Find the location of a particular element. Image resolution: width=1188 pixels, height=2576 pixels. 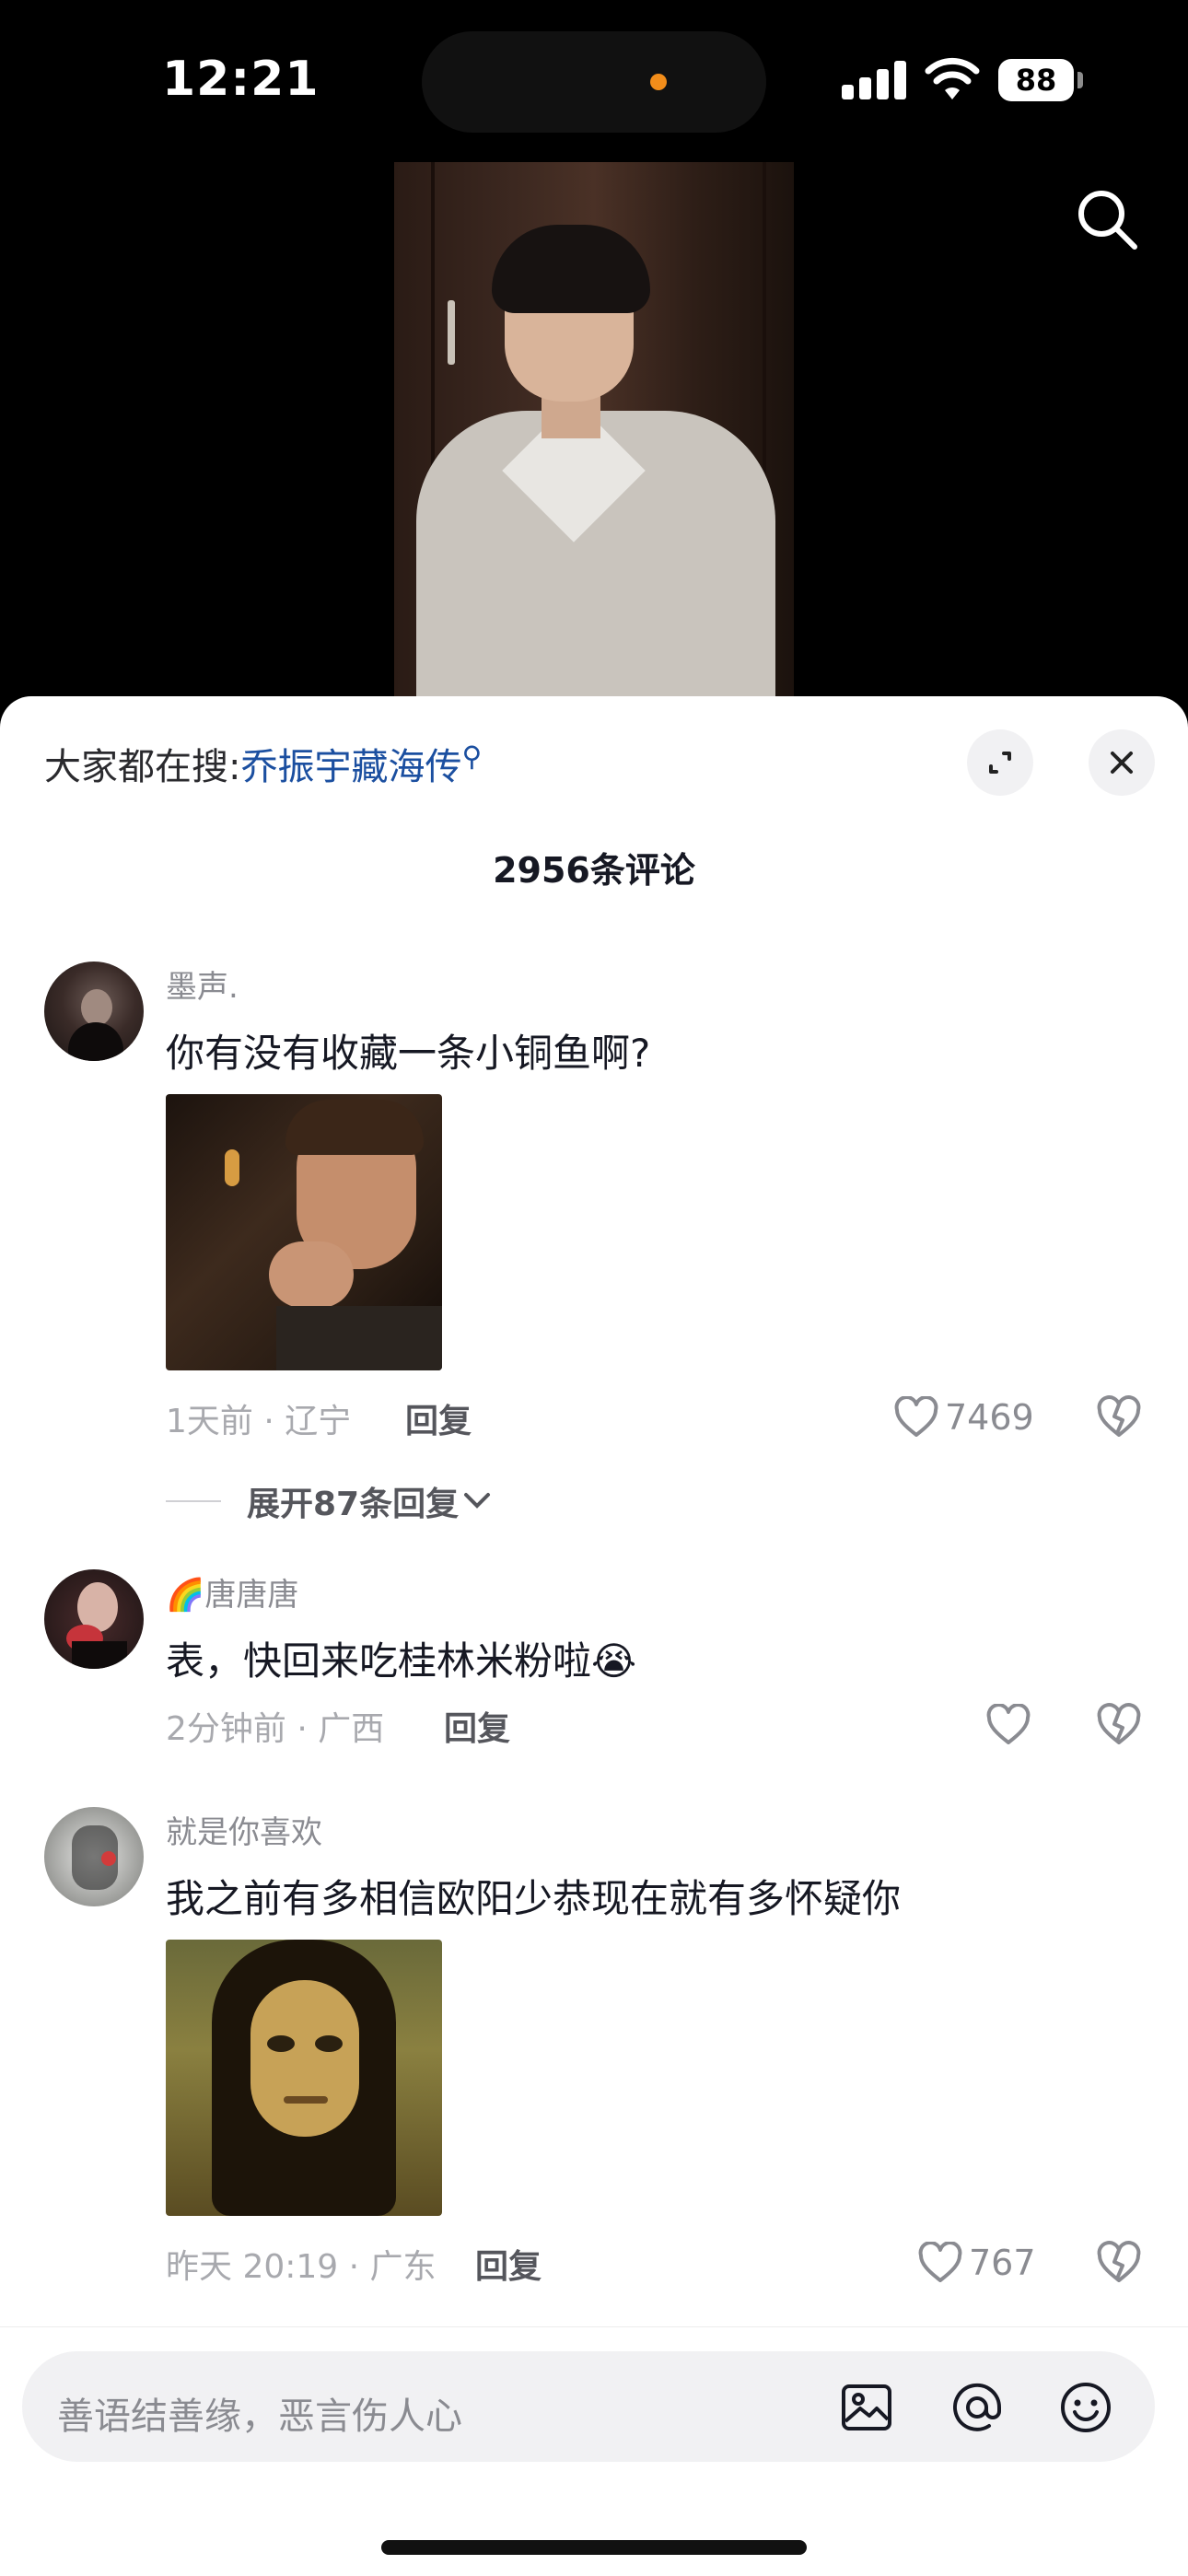

comment-username: 🌈唐唐唐 is located at coordinates (232, 1591).